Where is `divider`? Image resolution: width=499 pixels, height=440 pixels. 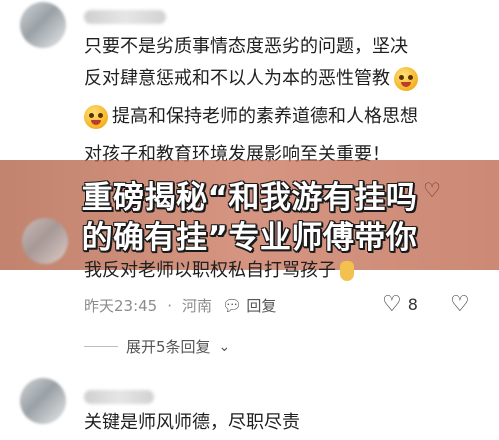
divider is located at coordinates (101, 346).